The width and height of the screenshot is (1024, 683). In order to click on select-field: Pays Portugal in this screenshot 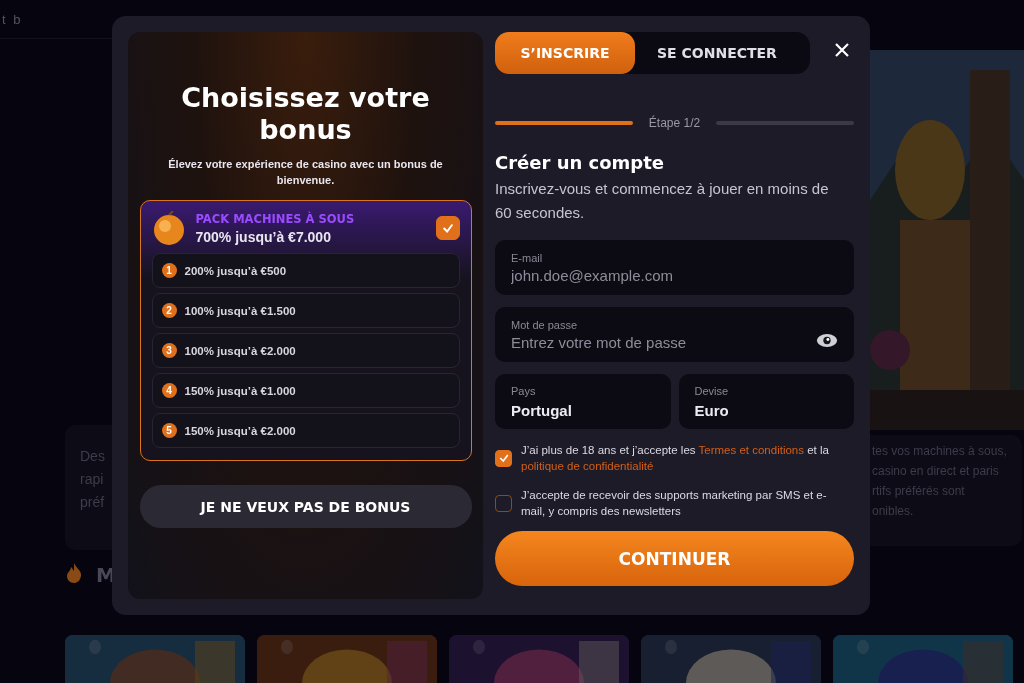, I will do `click(583, 401)`.